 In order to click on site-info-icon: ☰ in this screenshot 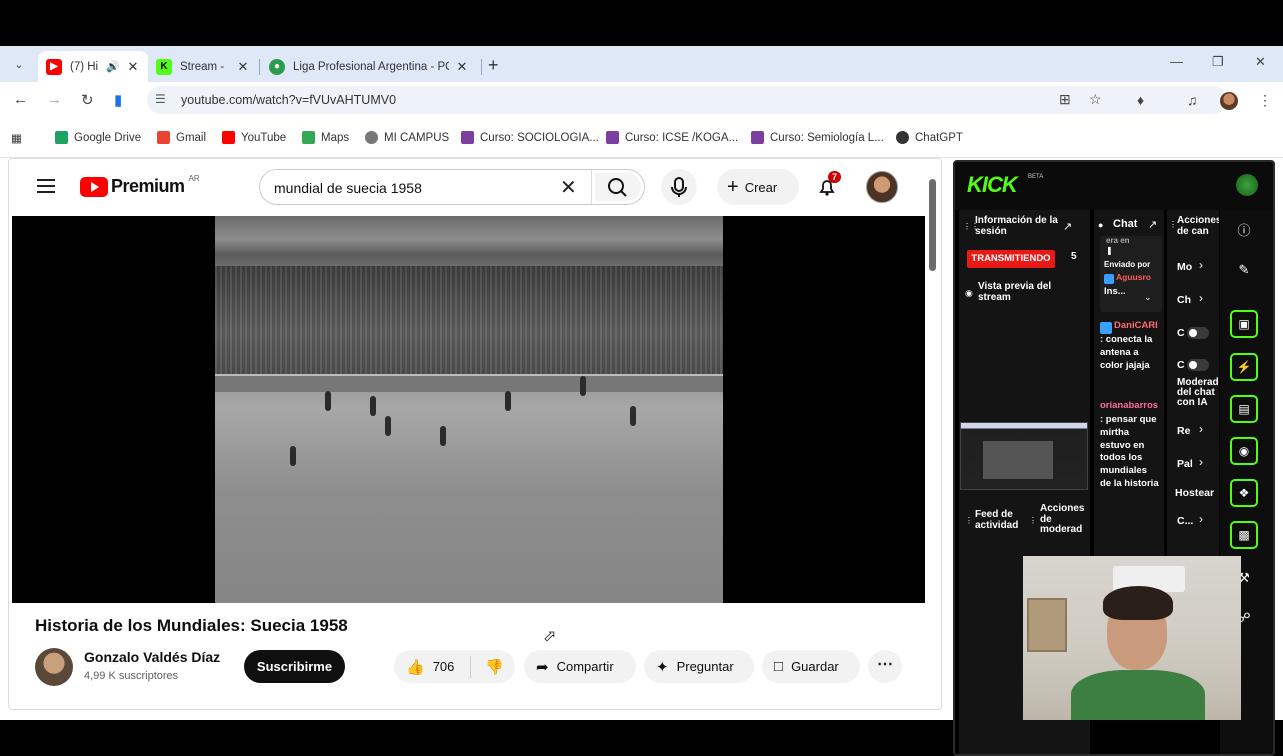, I will do `click(160, 99)`.